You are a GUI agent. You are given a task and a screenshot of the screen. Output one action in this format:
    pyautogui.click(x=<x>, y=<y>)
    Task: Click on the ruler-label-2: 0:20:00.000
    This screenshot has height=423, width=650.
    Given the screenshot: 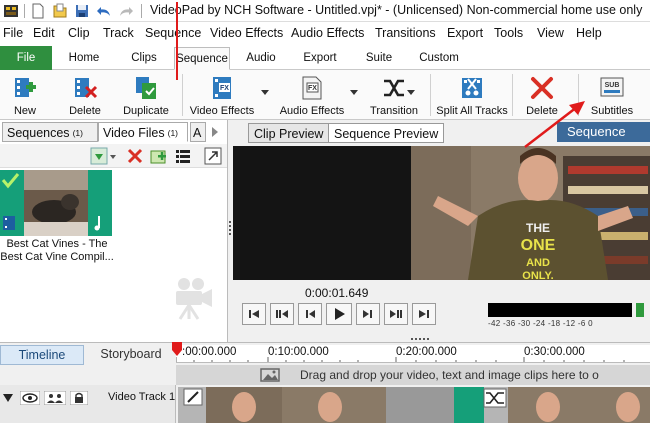 What is the action you would take?
    pyautogui.click(x=426, y=352)
    